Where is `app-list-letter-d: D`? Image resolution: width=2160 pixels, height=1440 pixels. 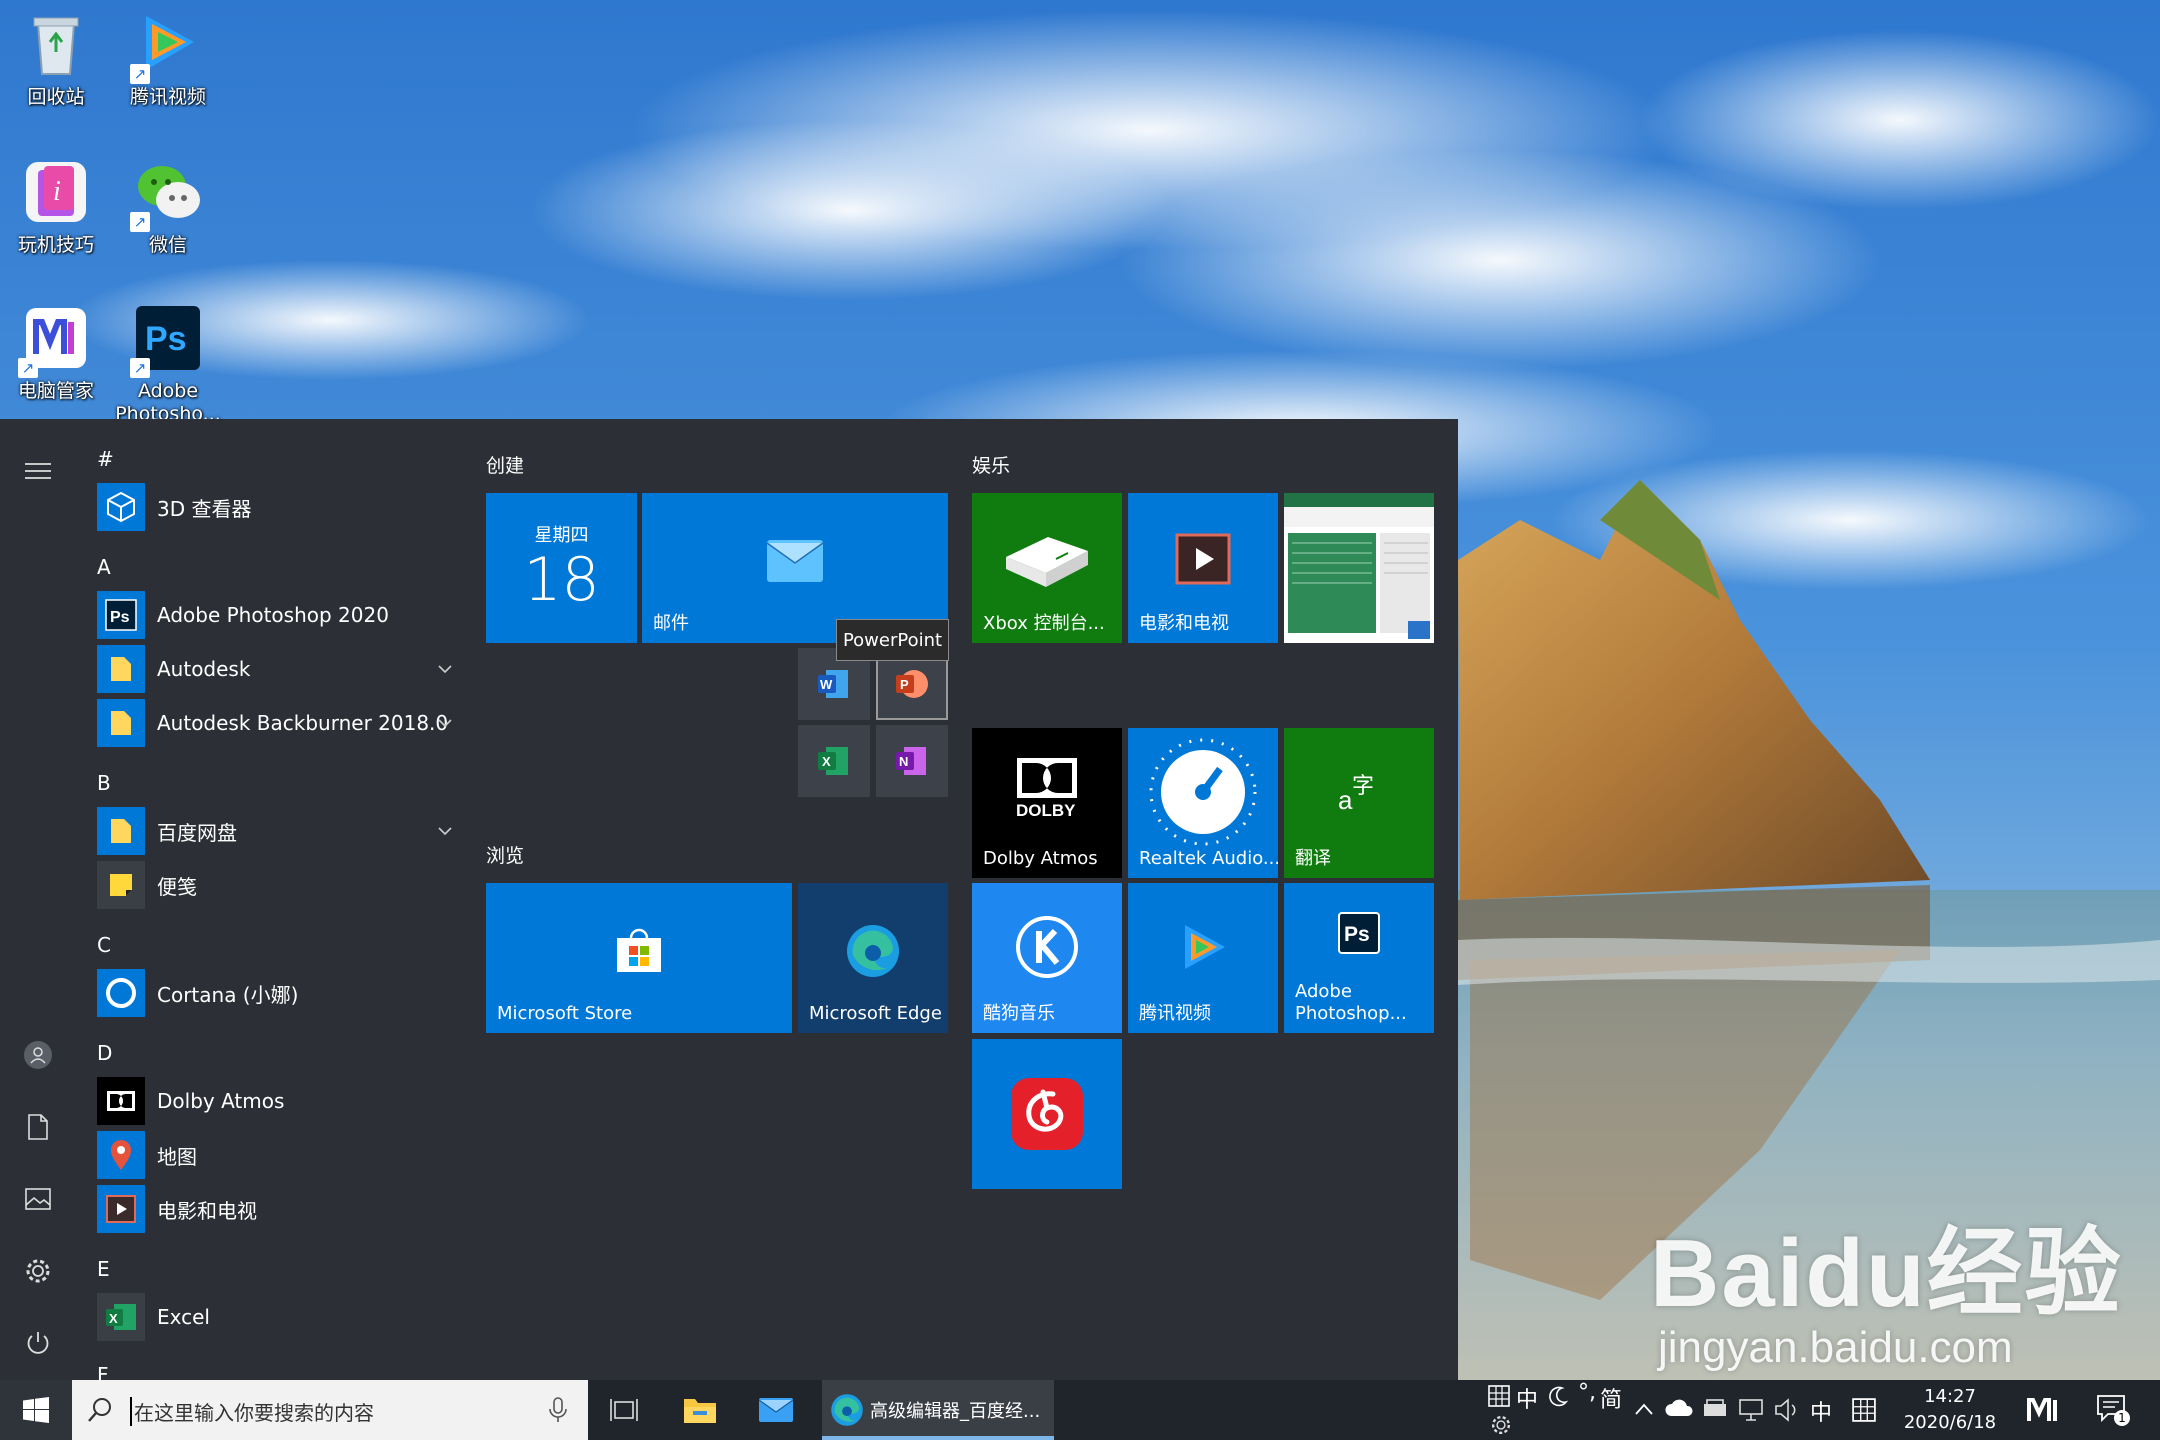
app-list-letter-d: D is located at coordinates (104, 1053).